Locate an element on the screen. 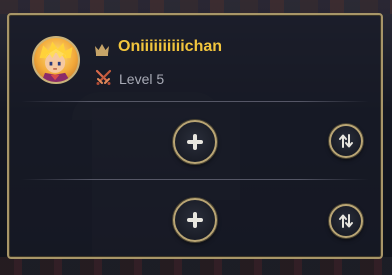 The image size is (392, 275). avatar-portrait-icon is located at coordinates (56, 61).